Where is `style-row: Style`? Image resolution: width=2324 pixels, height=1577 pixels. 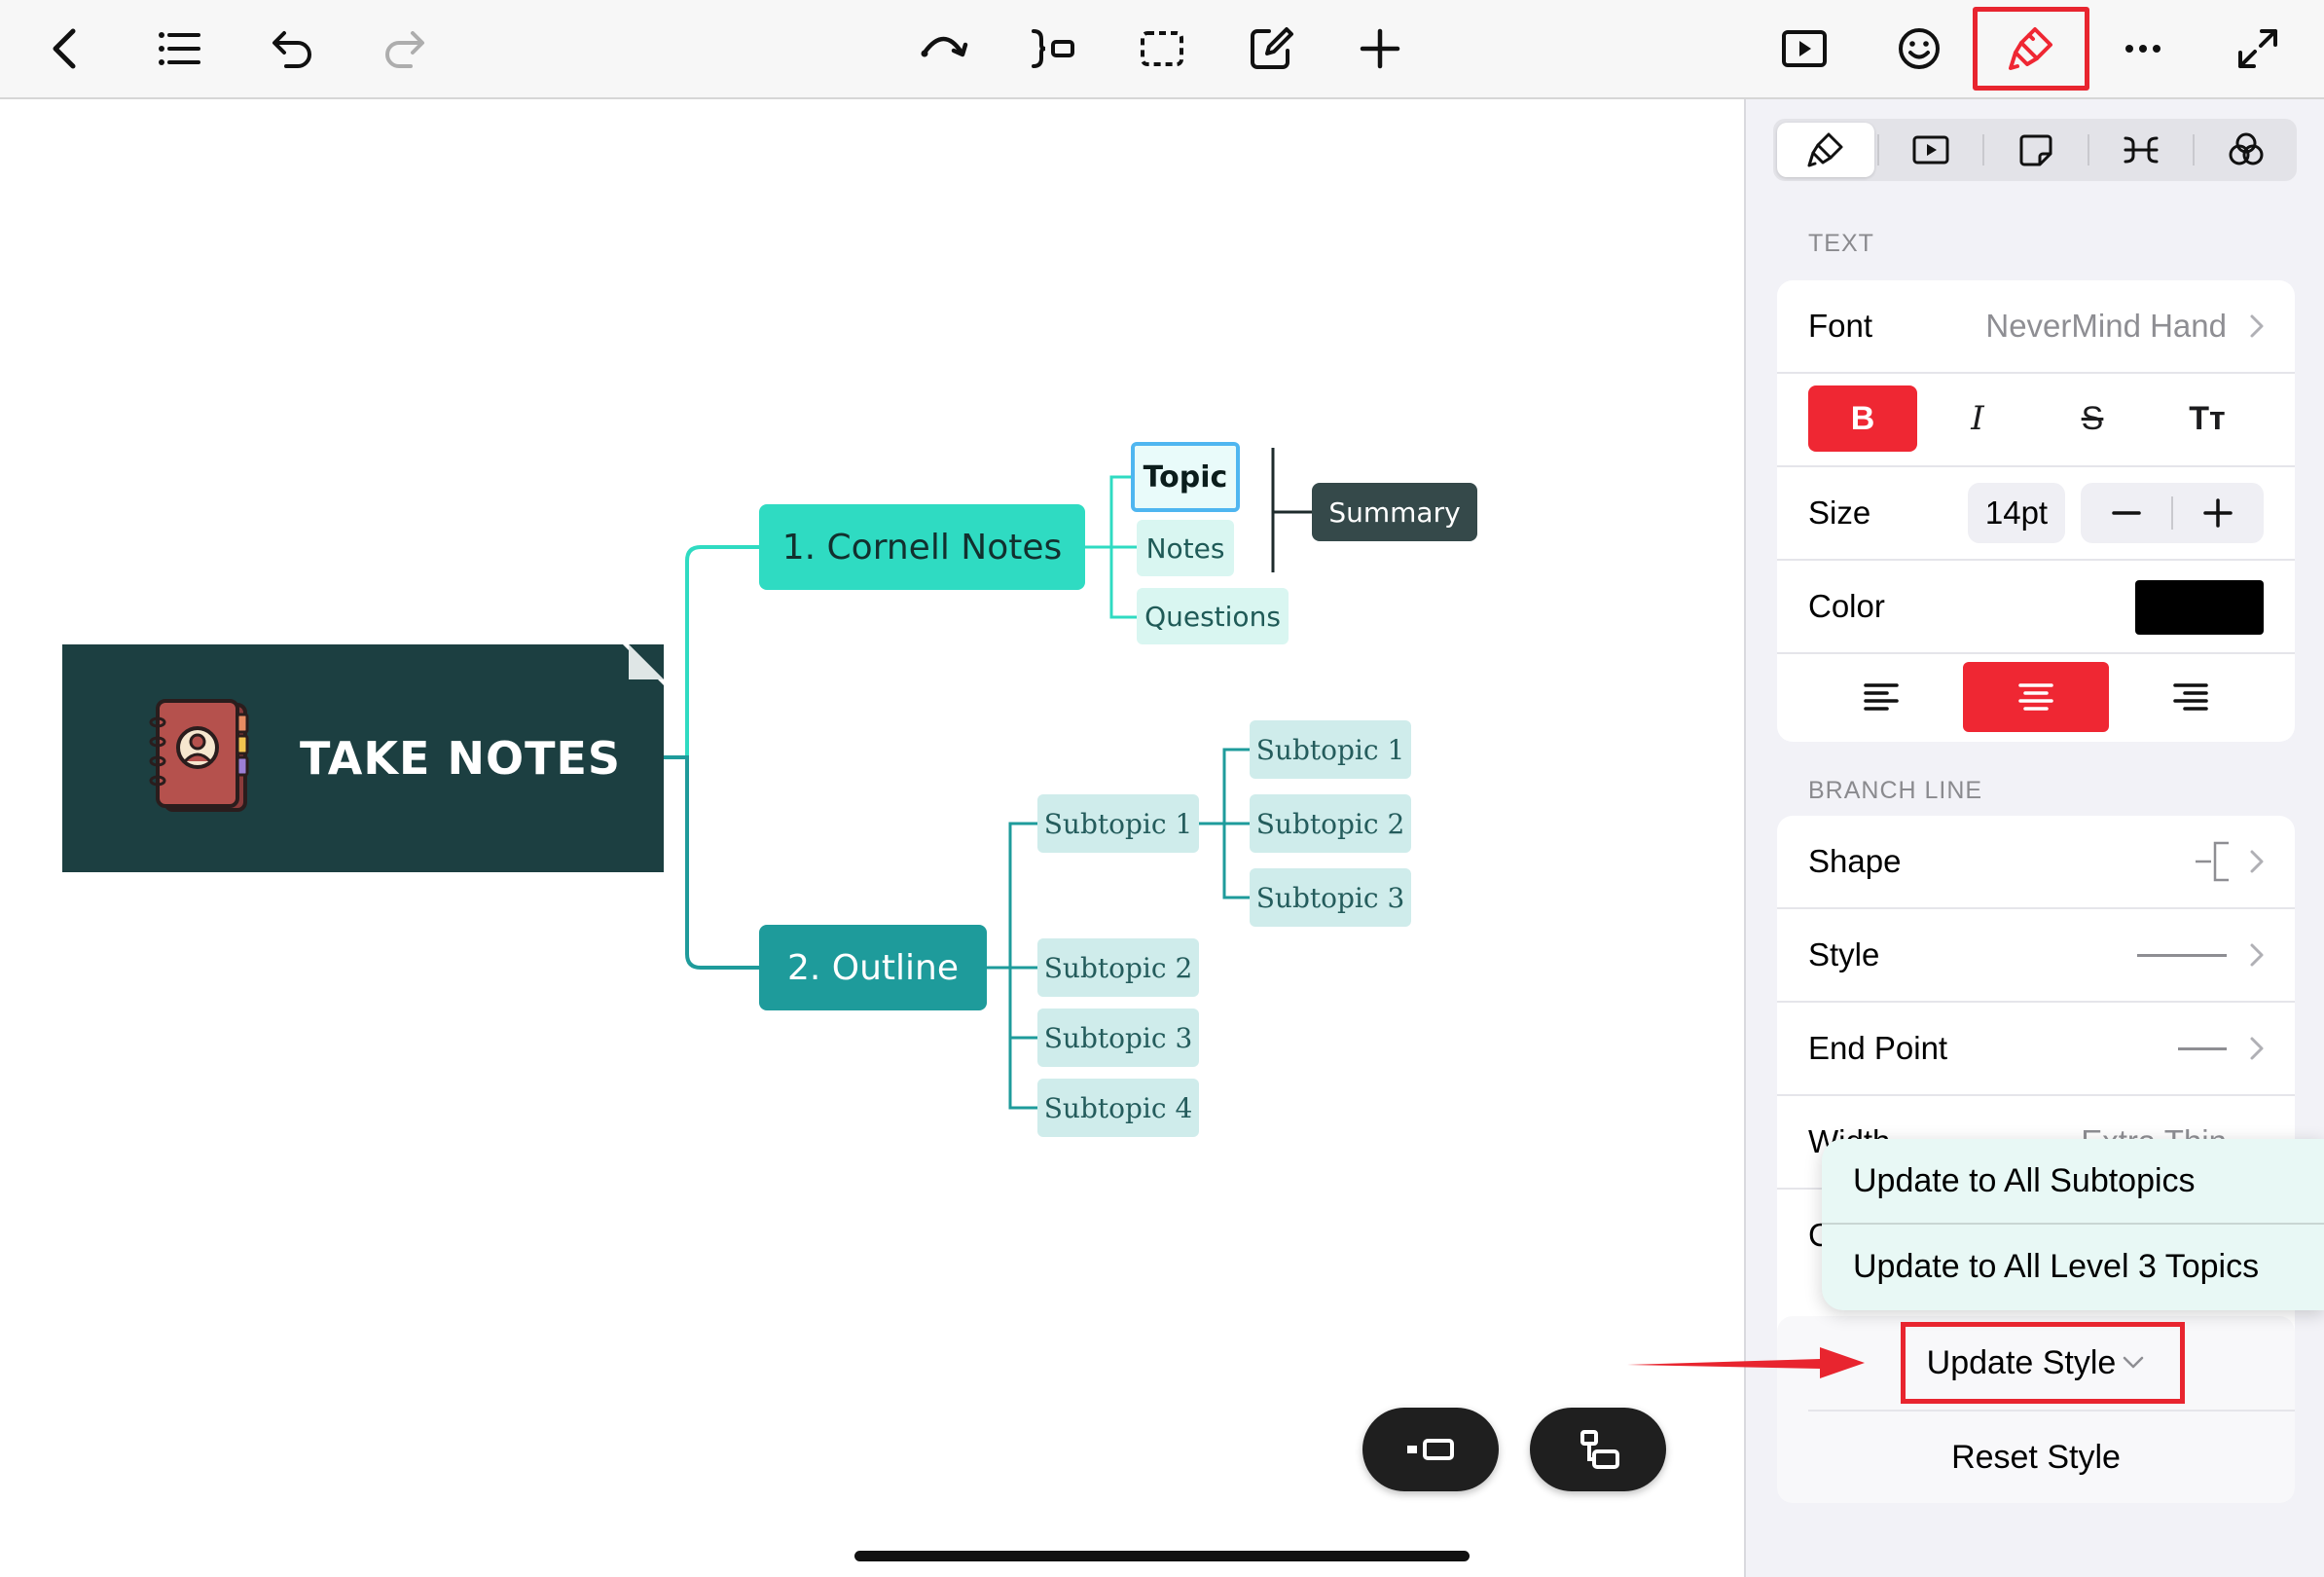 style-row: Style is located at coordinates (2036, 955).